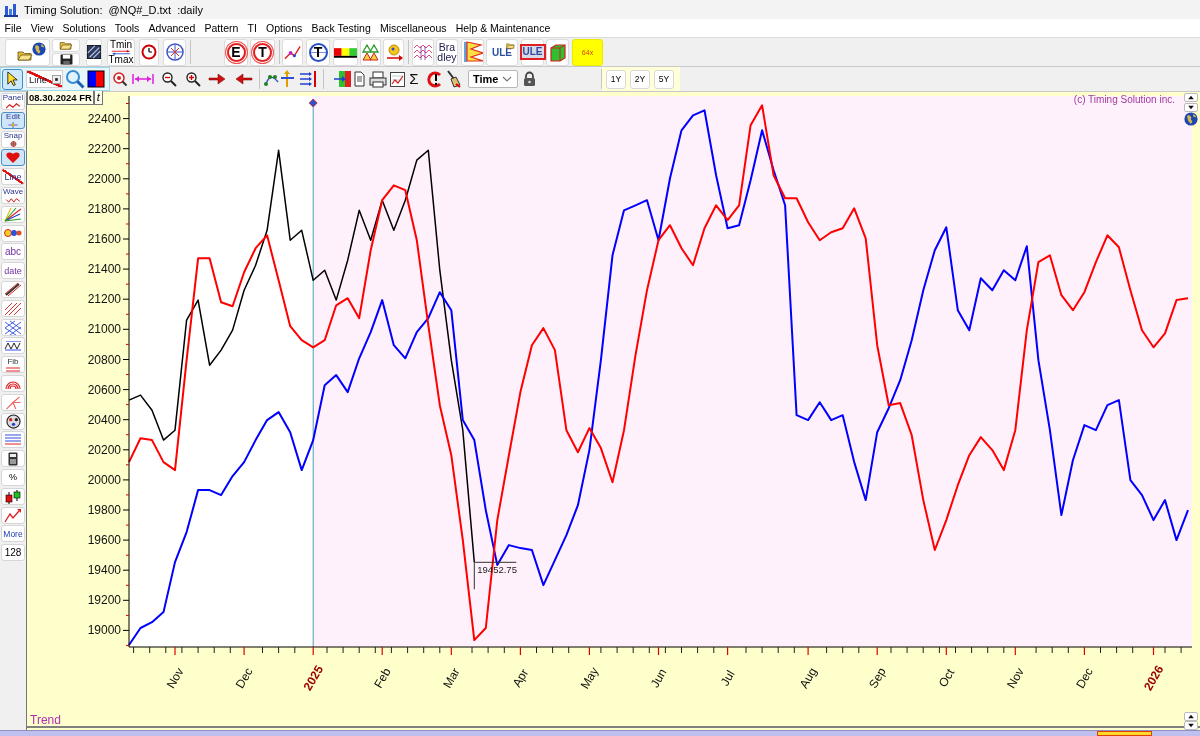 The width and height of the screenshot is (1200, 736). Describe the element at coordinates (104, 329) in the screenshot. I see `axis-label: 21000` at that location.